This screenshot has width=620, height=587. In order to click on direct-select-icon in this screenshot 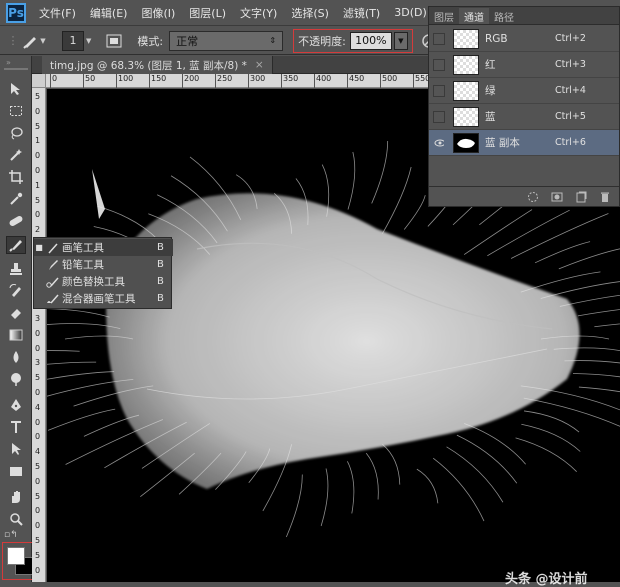, I will do `click(16, 449)`.